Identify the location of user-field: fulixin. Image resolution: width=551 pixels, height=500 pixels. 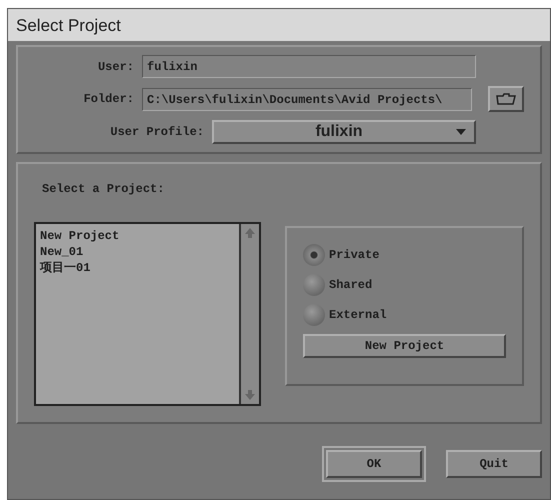
(309, 66).